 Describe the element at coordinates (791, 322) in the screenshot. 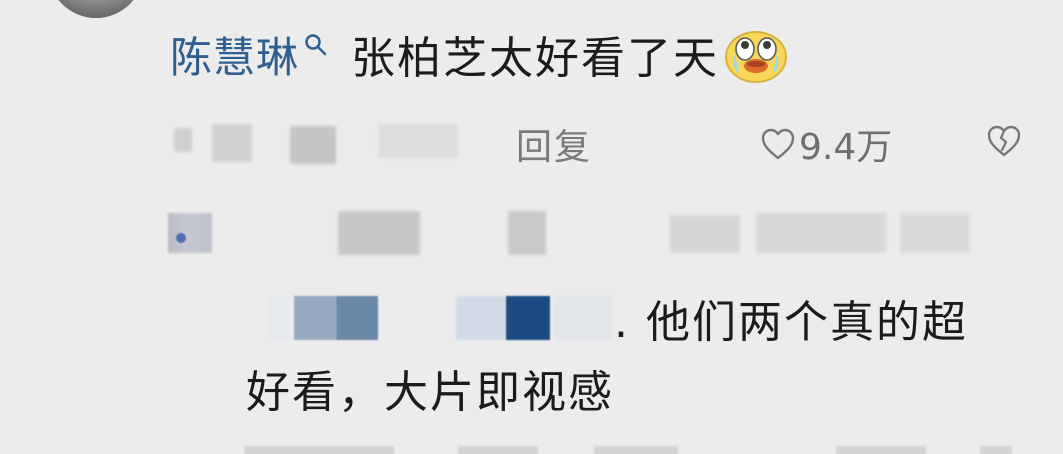

I see `reply-text-line-1: . 他们两个真的超` at that location.